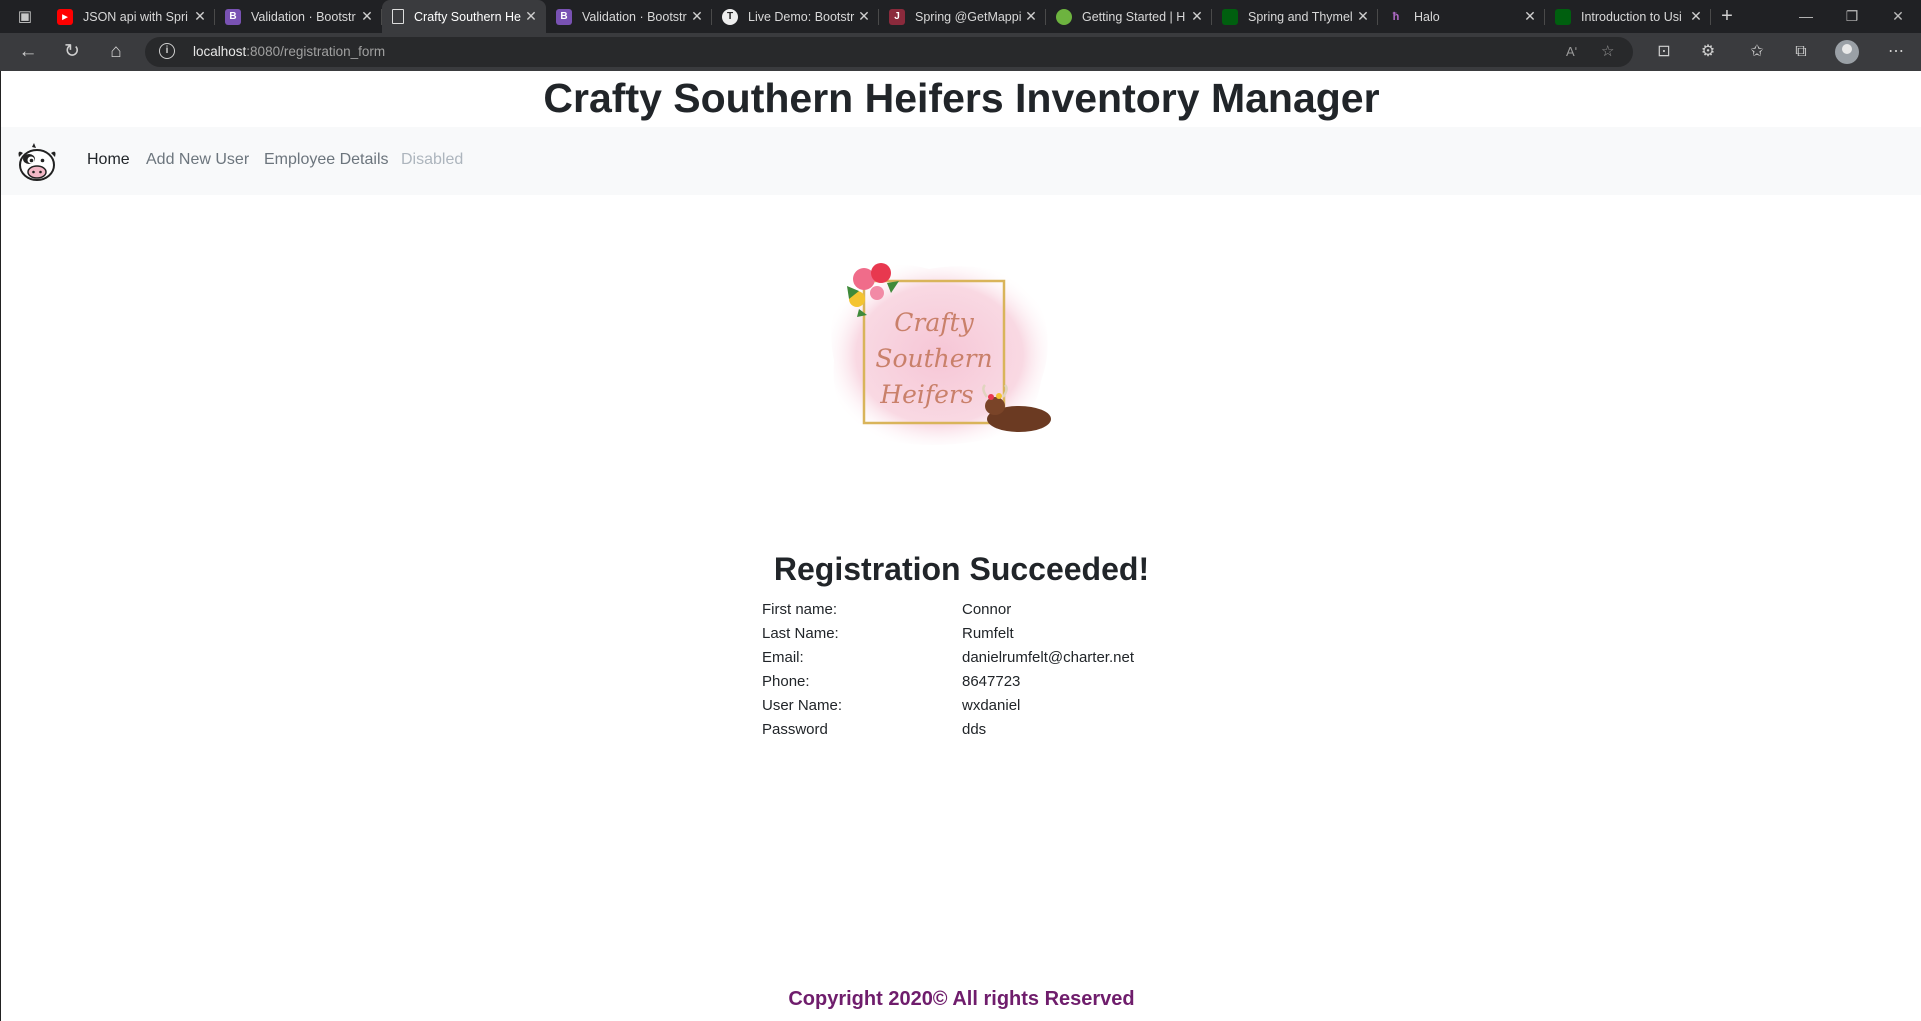 The width and height of the screenshot is (1921, 1021). What do you see at coordinates (1898, 16) in the screenshot?
I see `close-window-icon: ✕` at bounding box center [1898, 16].